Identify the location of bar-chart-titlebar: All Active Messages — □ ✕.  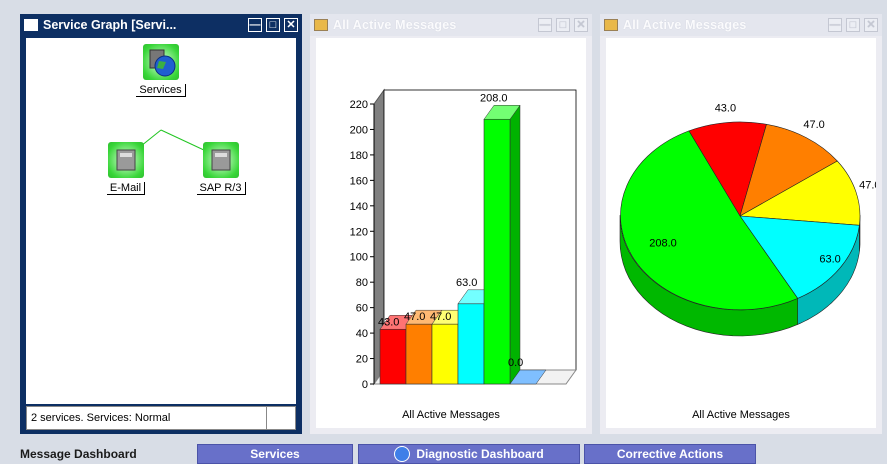
(451, 25).